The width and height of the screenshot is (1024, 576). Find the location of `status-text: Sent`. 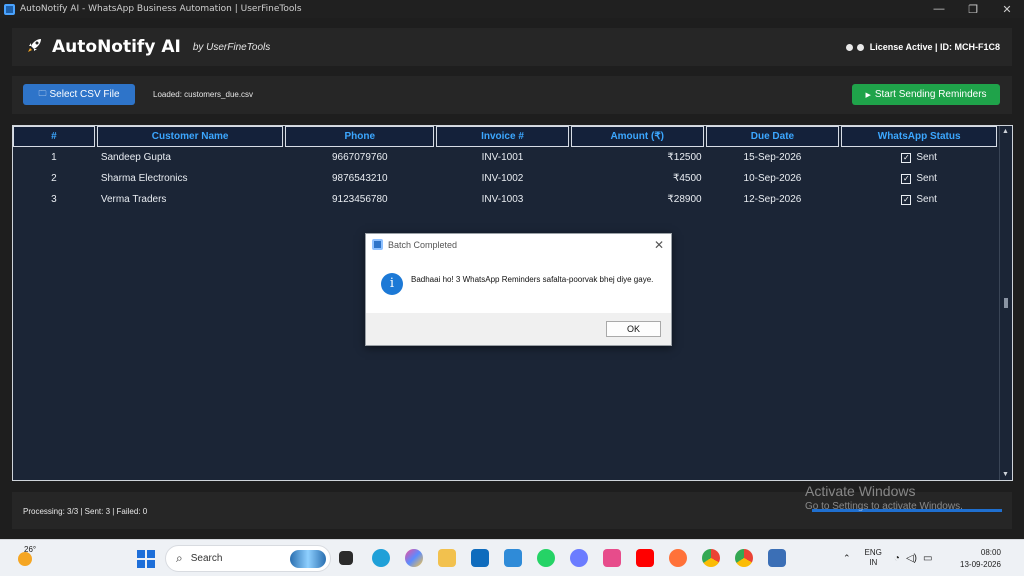

status-text: Sent is located at coordinates (926, 199).